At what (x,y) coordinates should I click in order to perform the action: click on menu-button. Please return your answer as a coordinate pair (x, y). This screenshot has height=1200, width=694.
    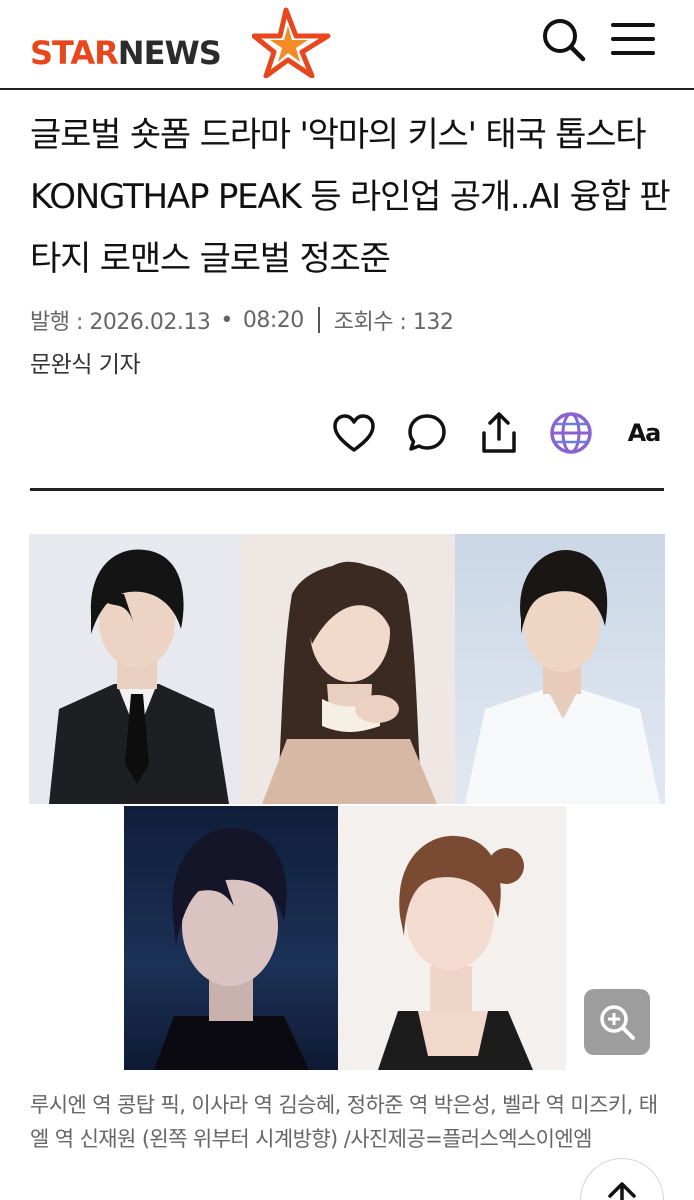
    Looking at the image, I should click on (633, 39).